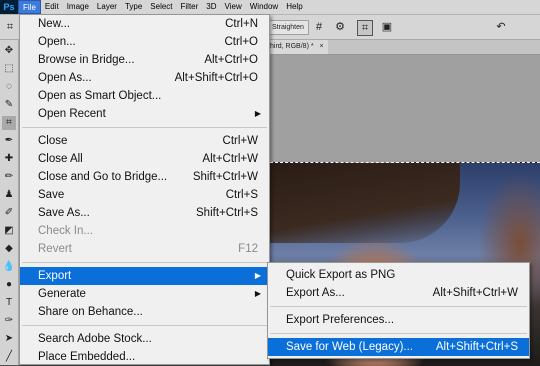  I want to click on marquee-tool-icon: ⬚, so click(9, 69).